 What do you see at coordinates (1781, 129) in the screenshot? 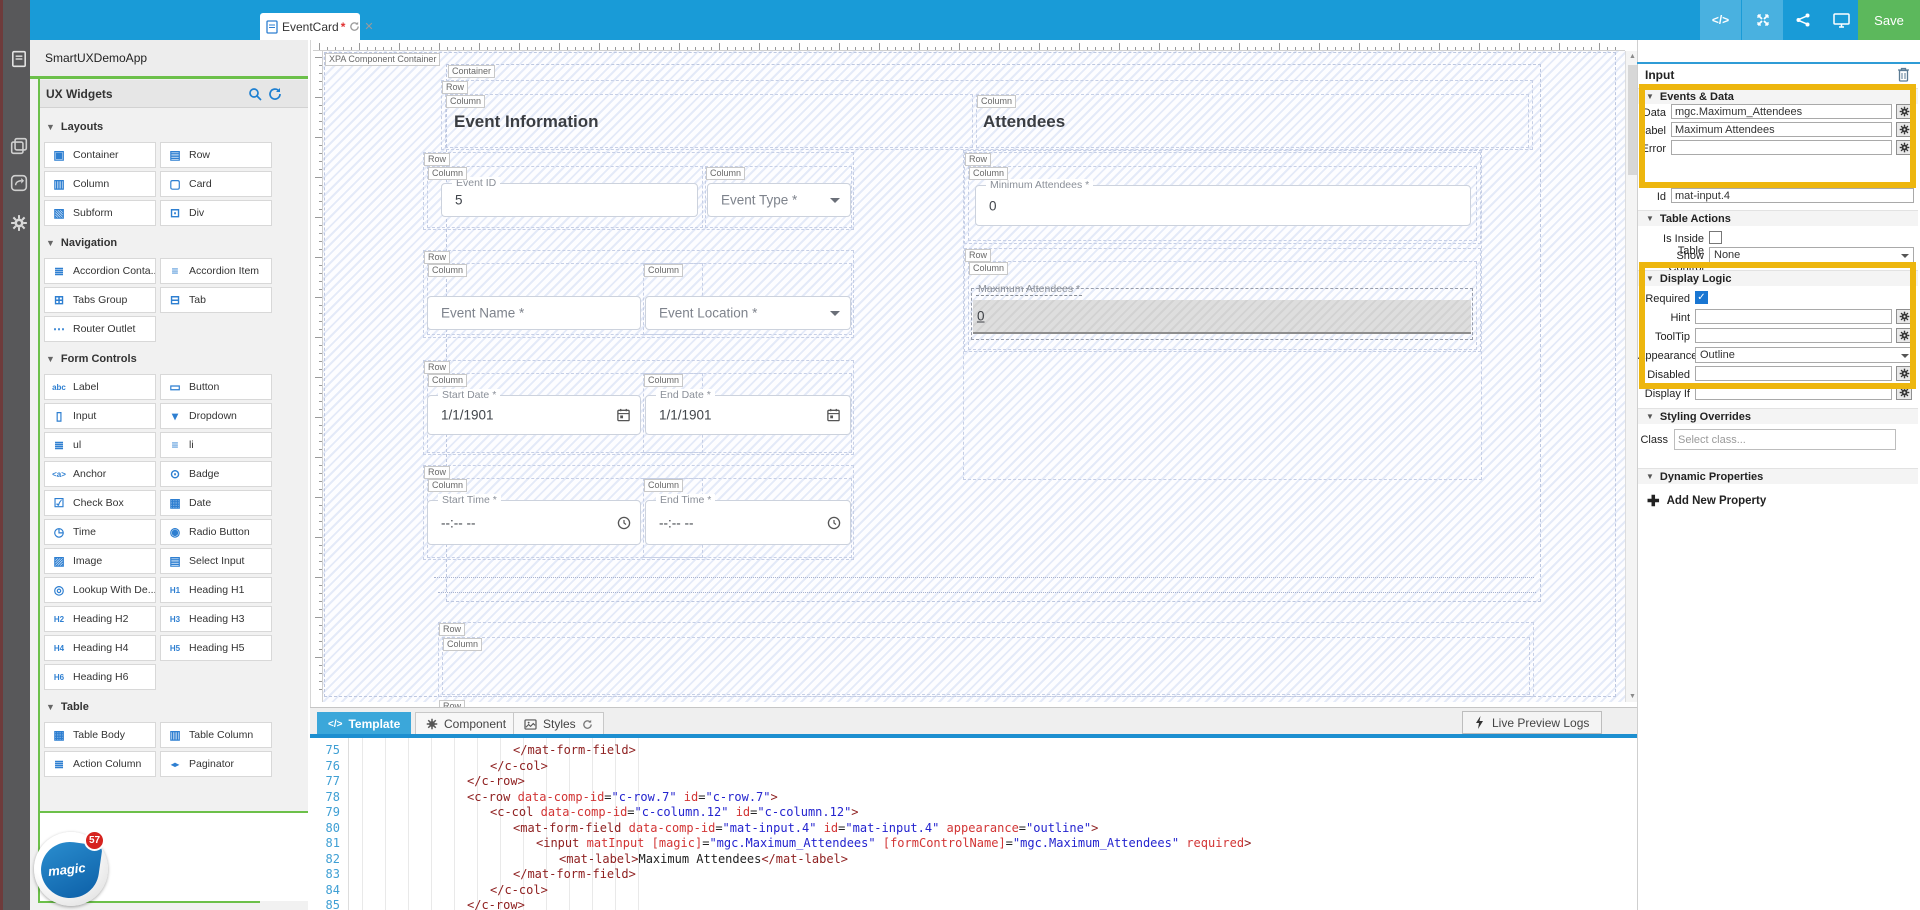
I see `label-input: Maximum Attendees` at bounding box center [1781, 129].